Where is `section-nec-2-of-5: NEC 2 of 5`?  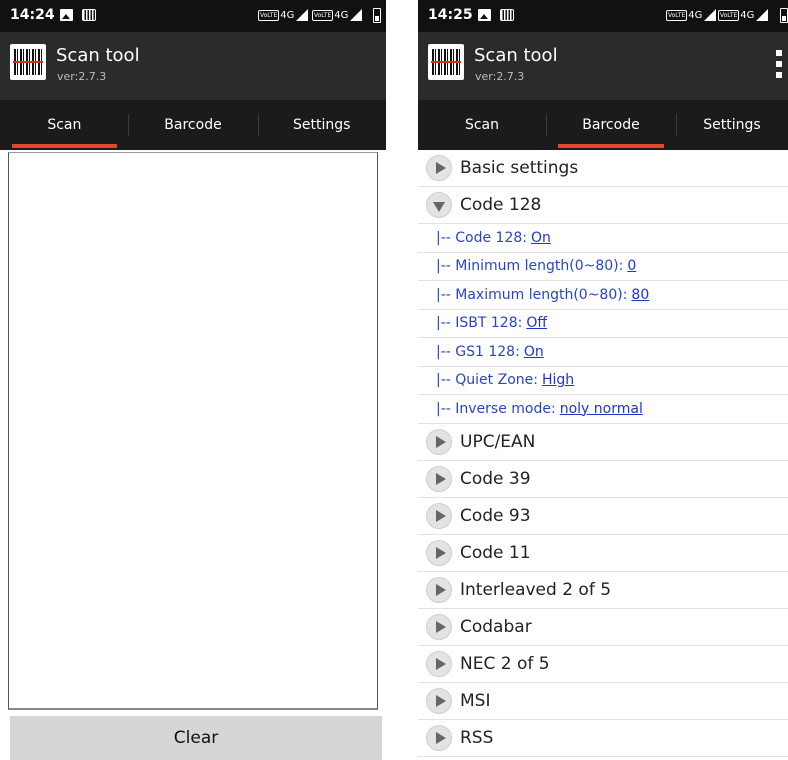 section-nec-2-of-5: NEC 2 of 5 is located at coordinates (603, 664).